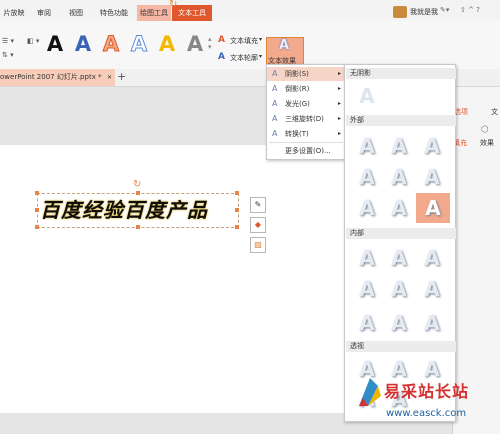  I want to click on fill-color-icon: ◆, so click(258, 225).